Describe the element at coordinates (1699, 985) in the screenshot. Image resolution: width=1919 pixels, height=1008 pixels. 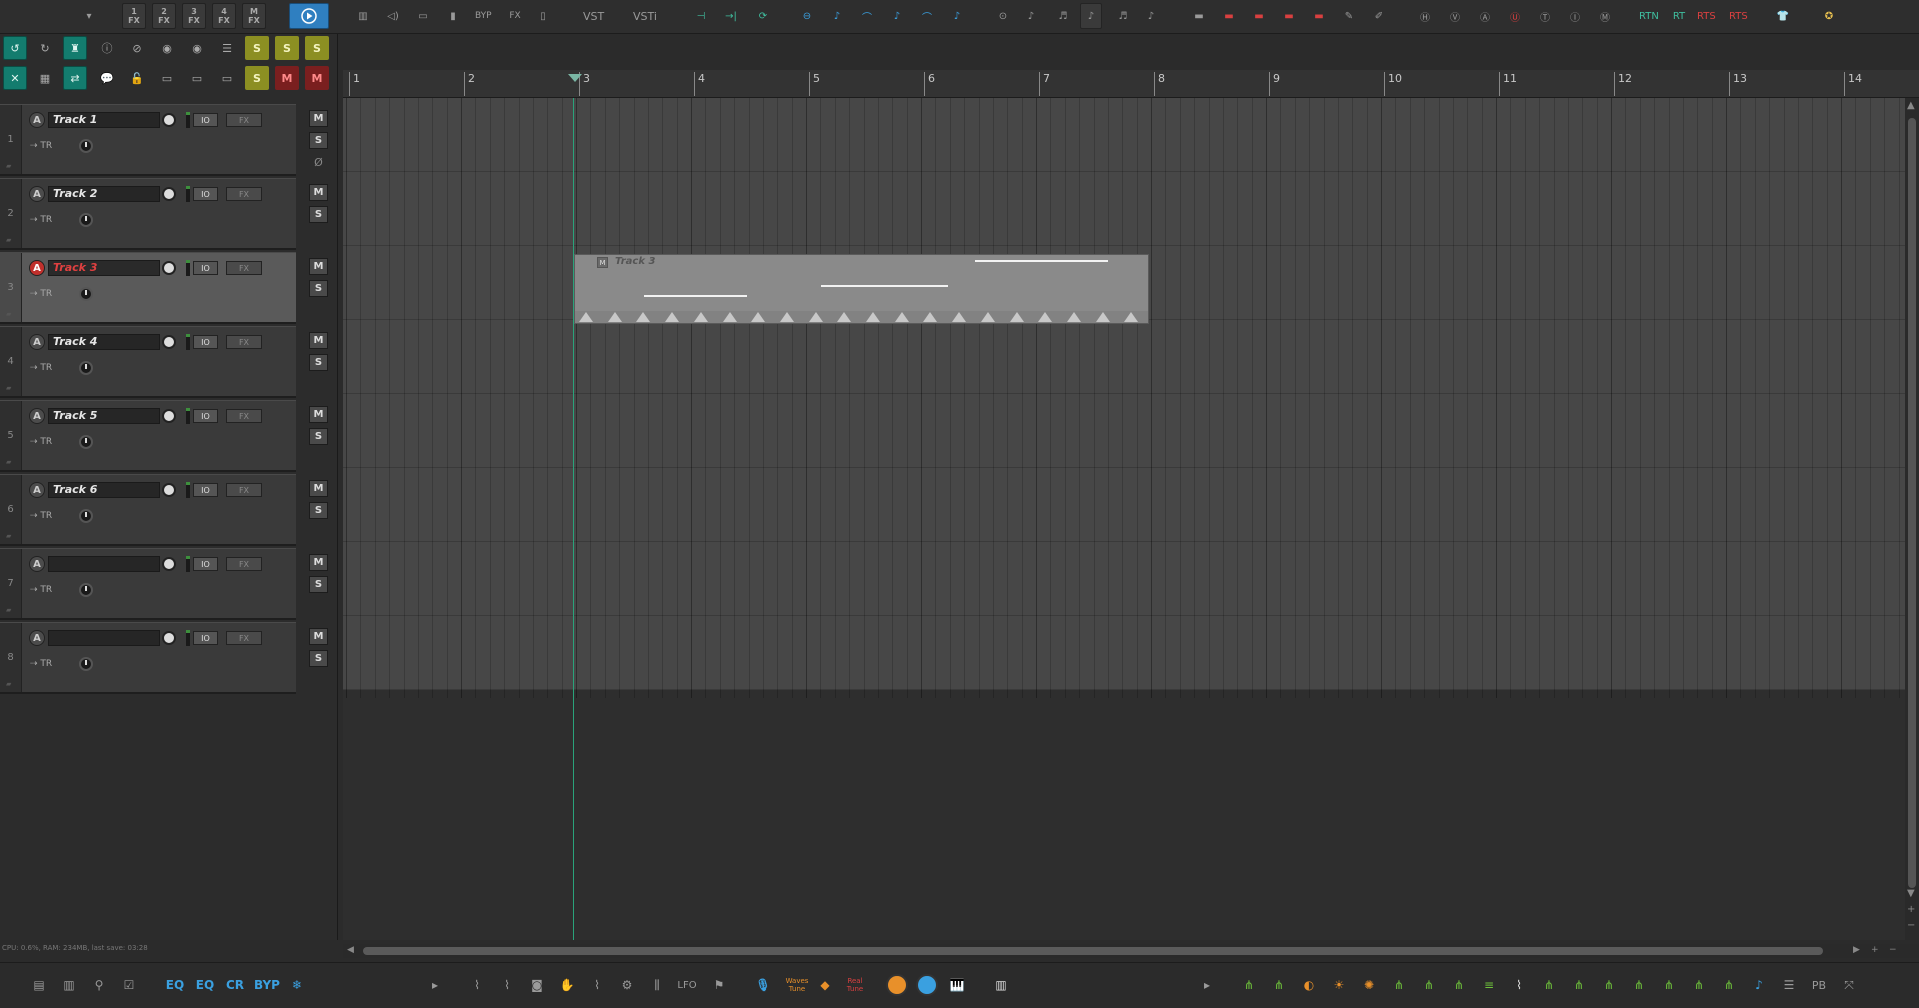
I see `green-tool-icon-9: ⋔` at that location.